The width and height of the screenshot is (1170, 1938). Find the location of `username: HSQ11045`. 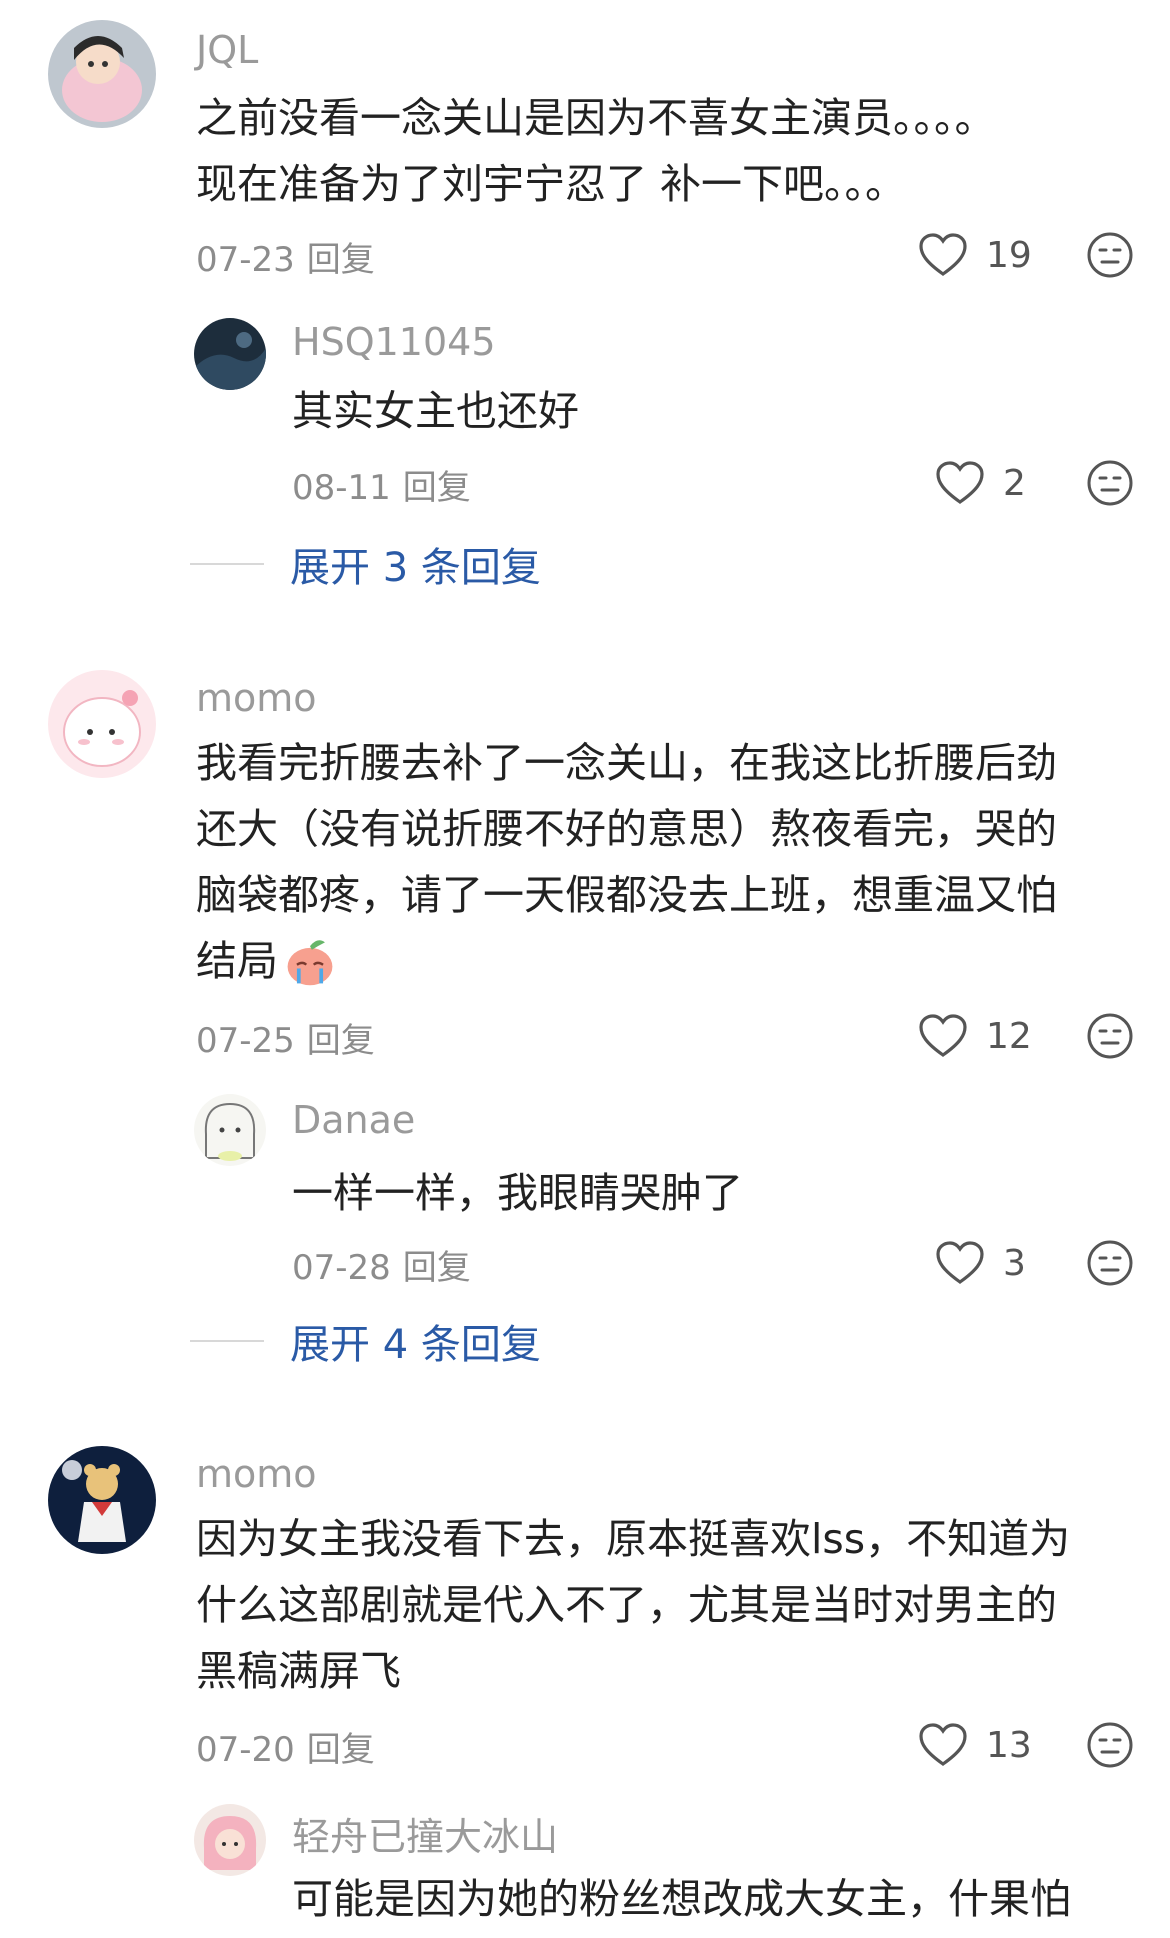

username: HSQ11045 is located at coordinates (394, 342).